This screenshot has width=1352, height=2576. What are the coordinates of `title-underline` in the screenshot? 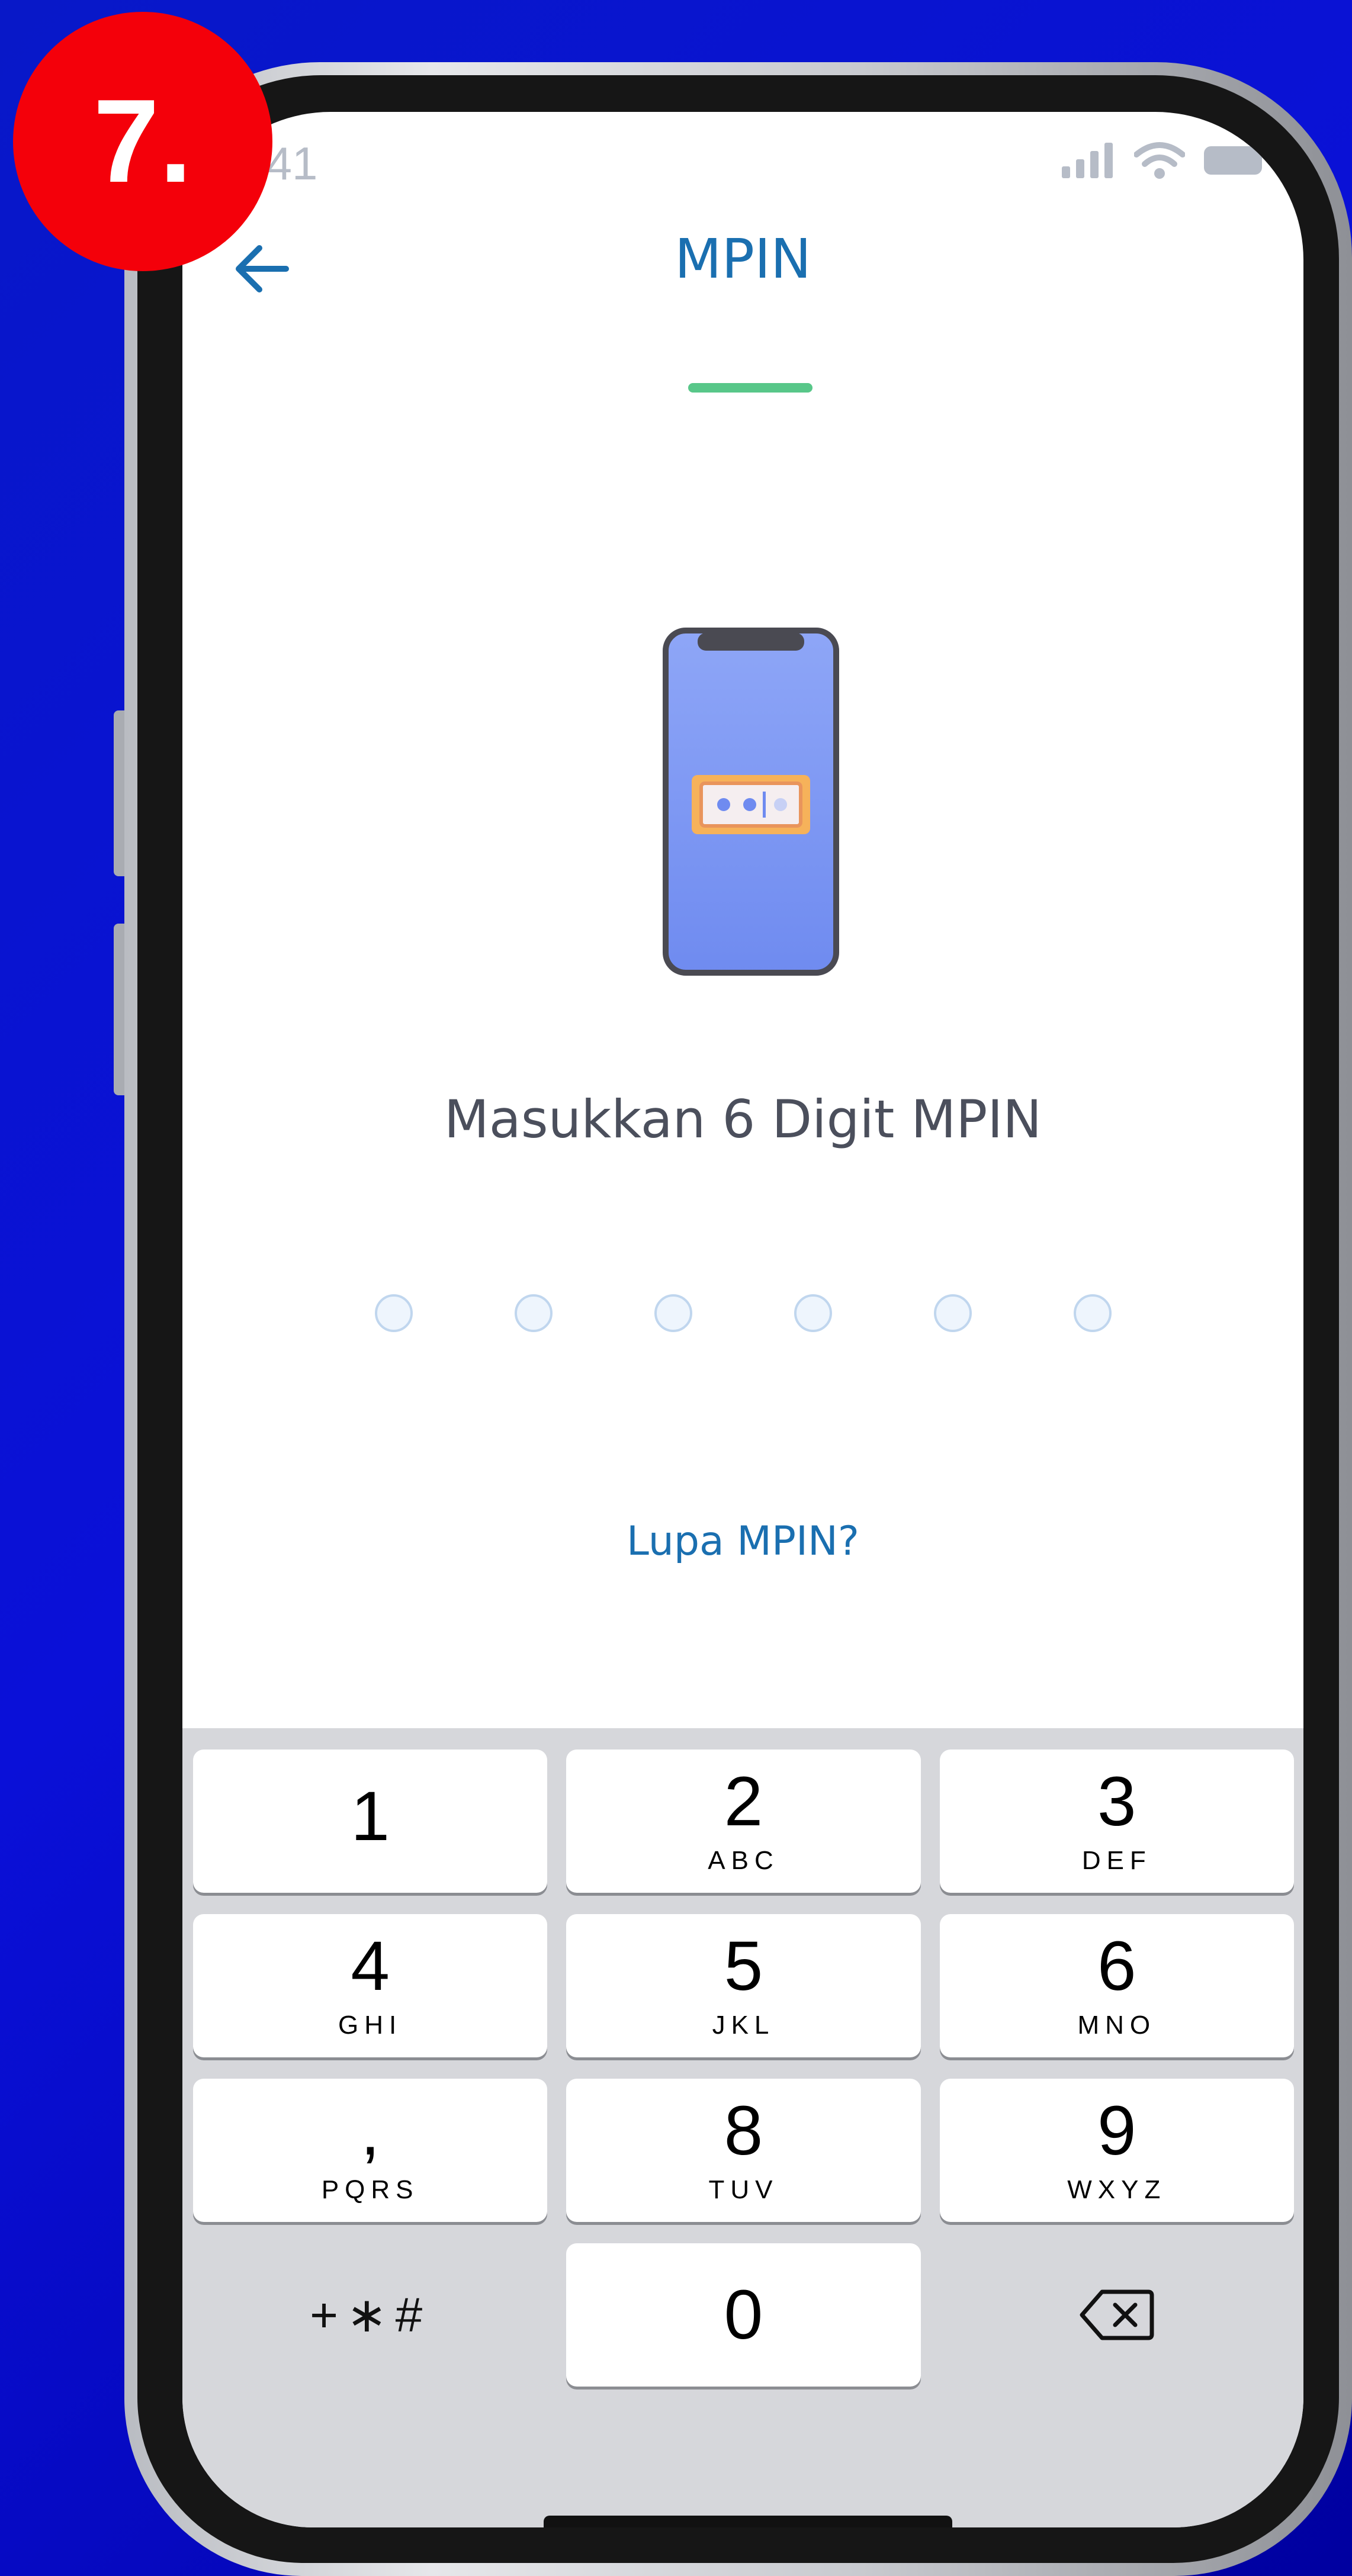 It's located at (750, 388).